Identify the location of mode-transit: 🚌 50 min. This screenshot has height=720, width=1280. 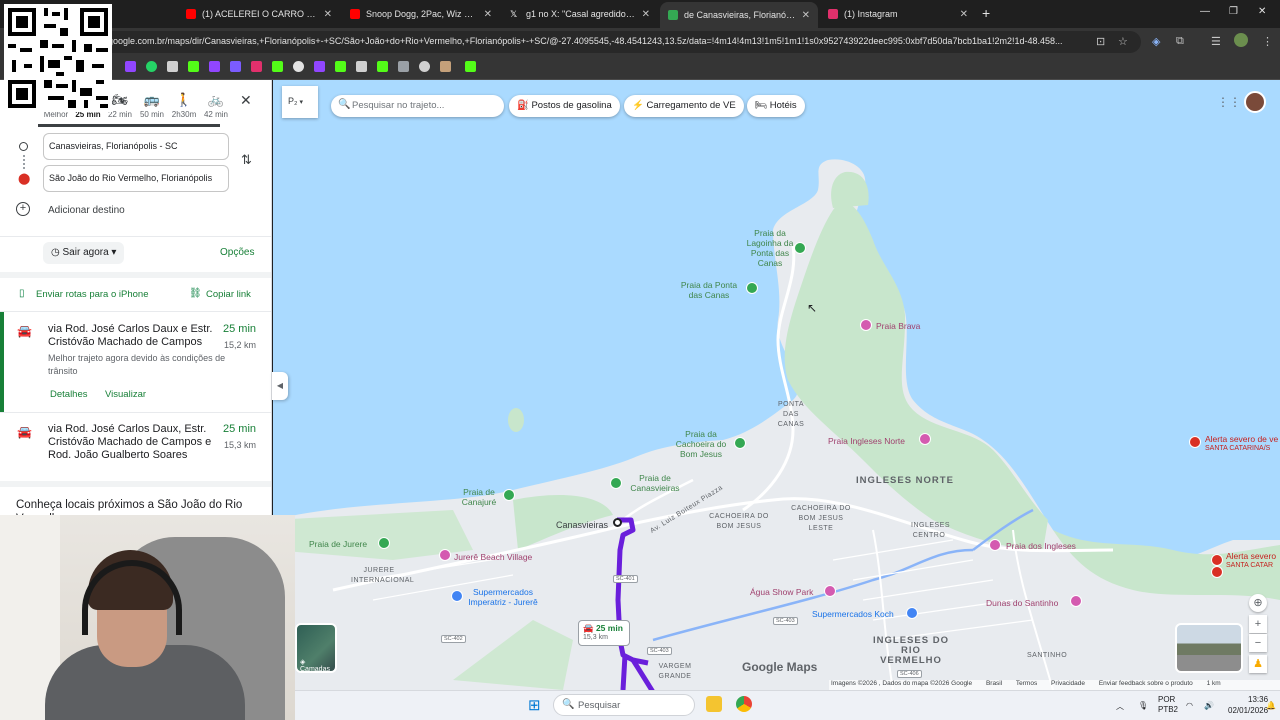
(152, 105).